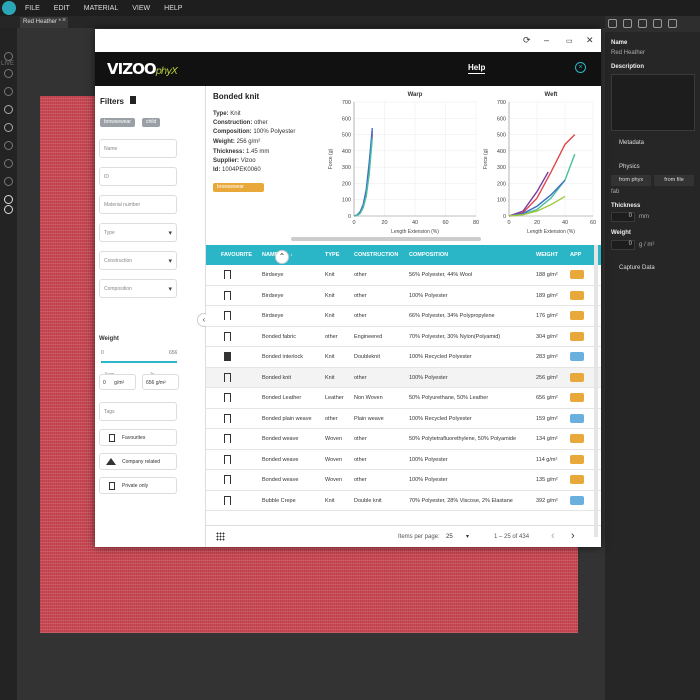 This screenshot has height=700, width=700. Describe the element at coordinates (575, 255) in the screenshot. I see `col-app: APP` at that location.